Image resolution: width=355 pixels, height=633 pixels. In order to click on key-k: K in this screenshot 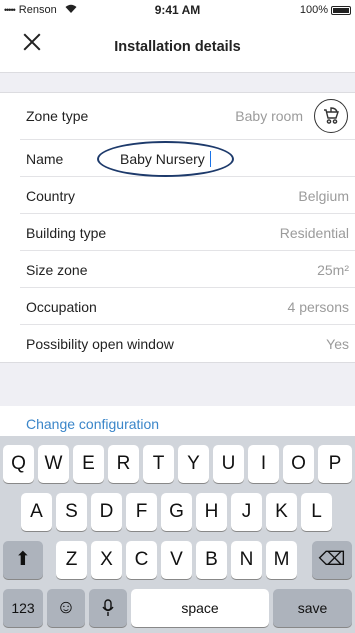, I will do `click(281, 512)`.